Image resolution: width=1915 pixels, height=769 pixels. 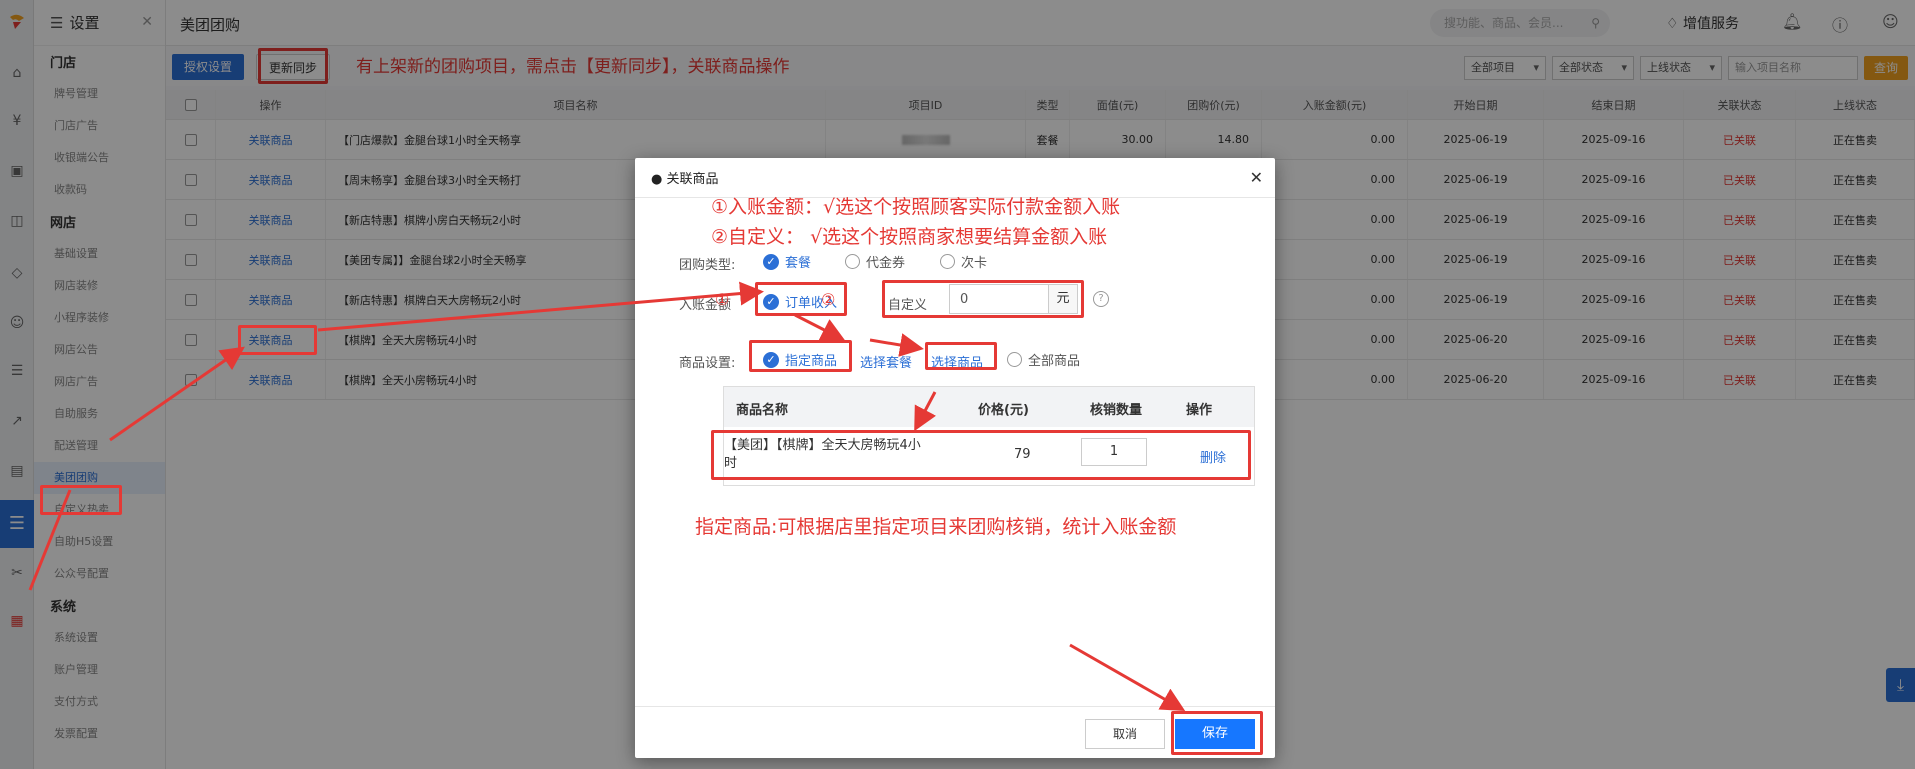 What do you see at coordinates (540, 306) in the screenshot?
I see `arrow-link-to-order-income` at bounding box center [540, 306].